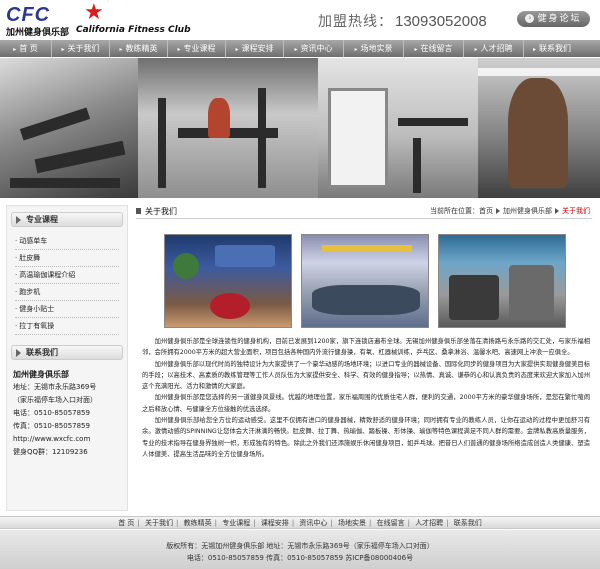  Describe the element at coordinates (67, 275) in the screenshot. I see `course-item: · 高温瑜伽课程介绍` at that location.